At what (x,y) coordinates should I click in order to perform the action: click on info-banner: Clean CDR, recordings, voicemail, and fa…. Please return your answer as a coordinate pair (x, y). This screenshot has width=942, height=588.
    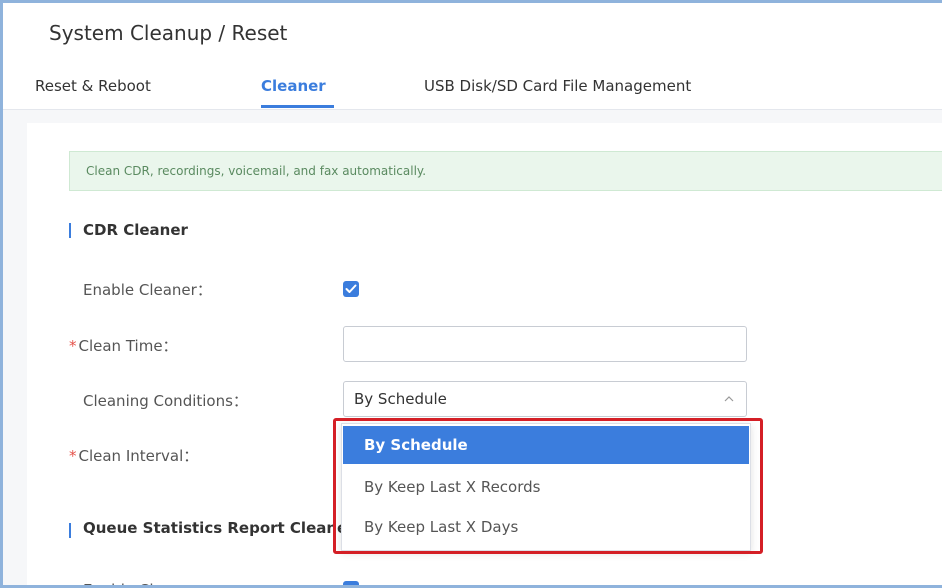
    Looking at the image, I should click on (505, 171).